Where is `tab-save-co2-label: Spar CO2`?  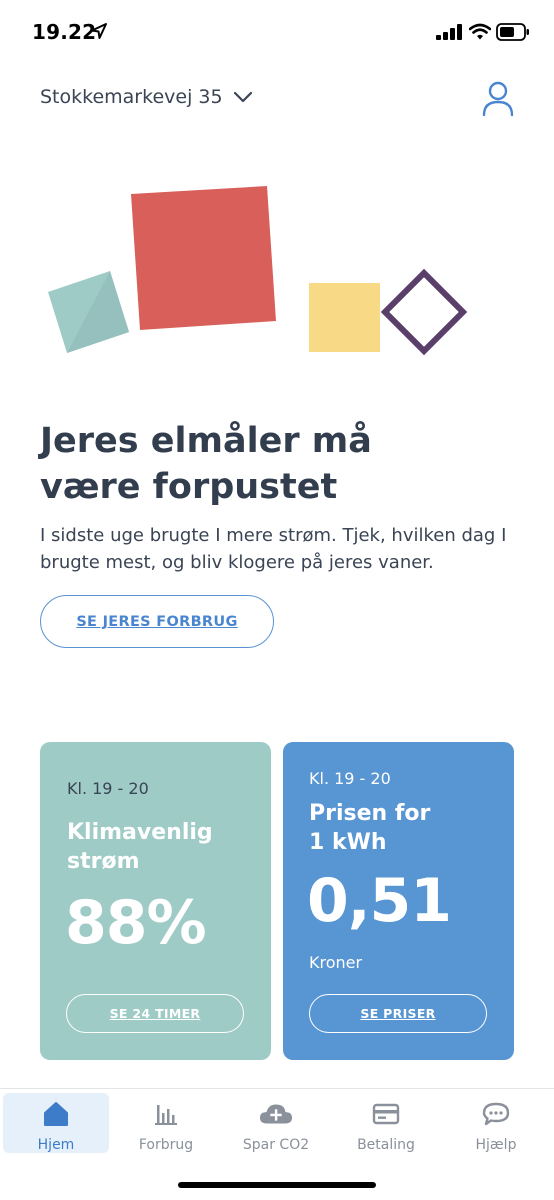
tab-save-co2-label: Spar CO2 is located at coordinates (276, 1145).